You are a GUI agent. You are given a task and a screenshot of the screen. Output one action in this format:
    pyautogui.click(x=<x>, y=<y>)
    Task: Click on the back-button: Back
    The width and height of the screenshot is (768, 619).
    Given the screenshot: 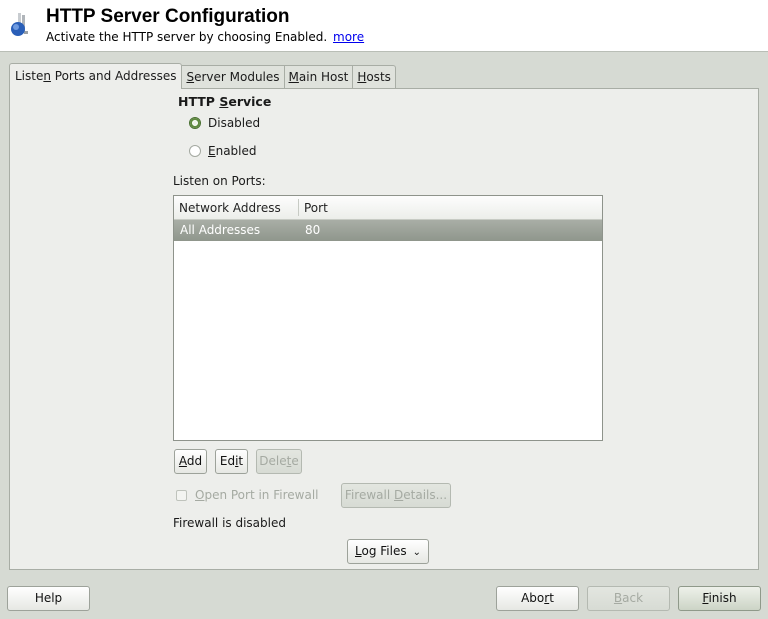 What is the action you would take?
    pyautogui.click(x=628, y=598)
    